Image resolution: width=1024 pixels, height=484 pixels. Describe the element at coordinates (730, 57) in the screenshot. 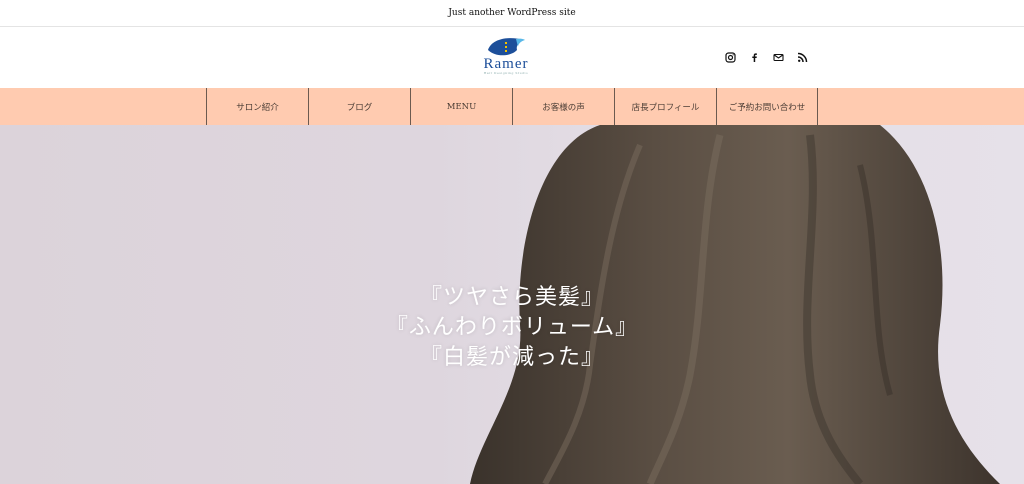

I see `instagram-icon` at that location.